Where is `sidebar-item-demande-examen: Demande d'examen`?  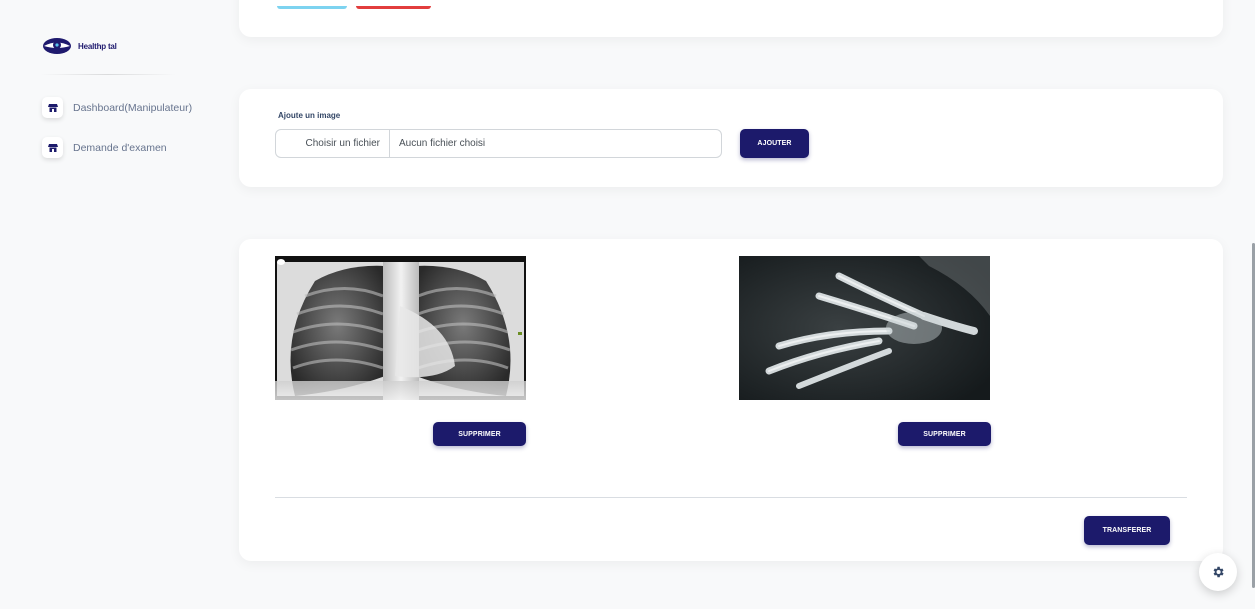
sidebar-item-demande-examen: Demande d'examen is located at coordinates (104, 147).